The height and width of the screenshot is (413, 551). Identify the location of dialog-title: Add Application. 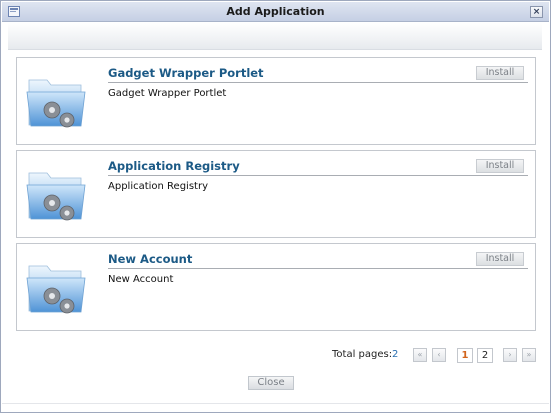
(275, 11).